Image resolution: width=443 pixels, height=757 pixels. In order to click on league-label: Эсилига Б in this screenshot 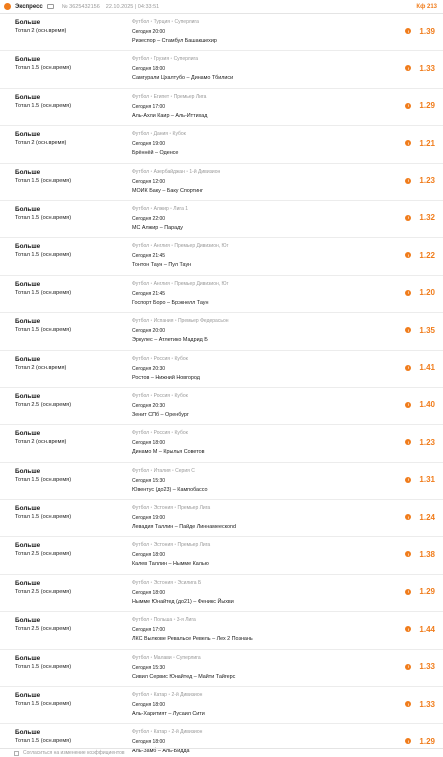, I will do `click(189, 582)`.